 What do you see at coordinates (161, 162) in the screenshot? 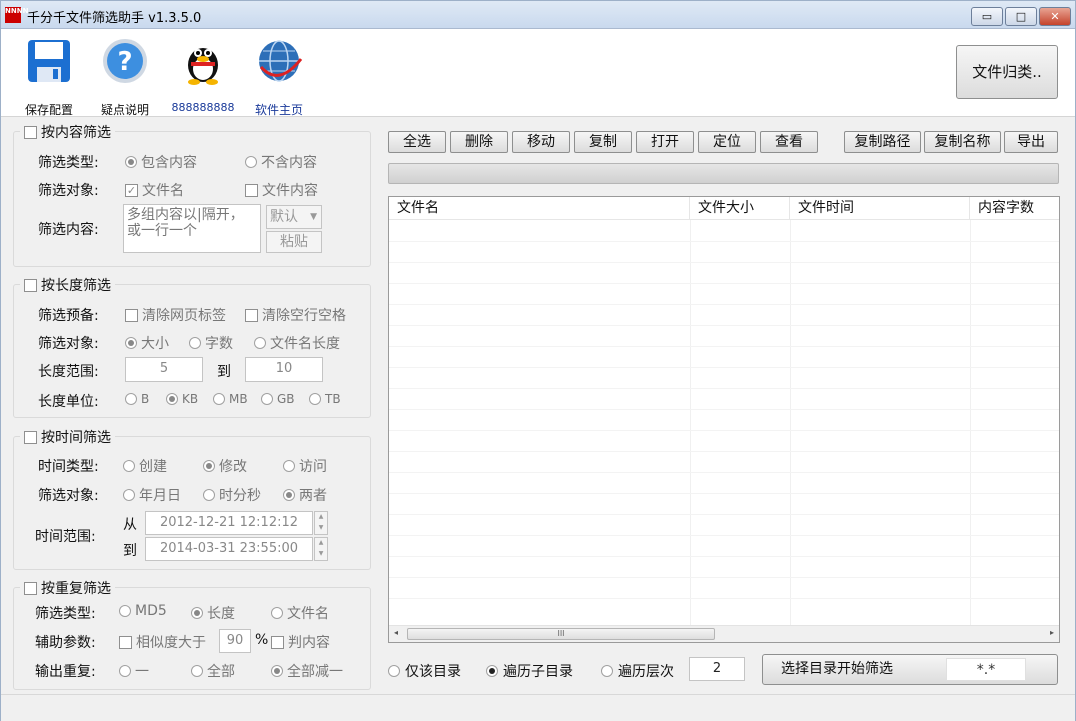
I see `radio-include: 包含内容` at bounding box center [161, 162].